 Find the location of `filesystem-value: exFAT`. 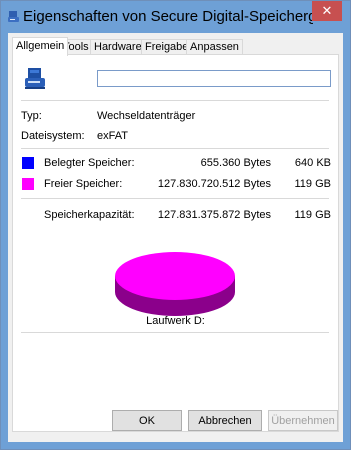

filesystem-value: exFAT is located at coordinates (112, 136).